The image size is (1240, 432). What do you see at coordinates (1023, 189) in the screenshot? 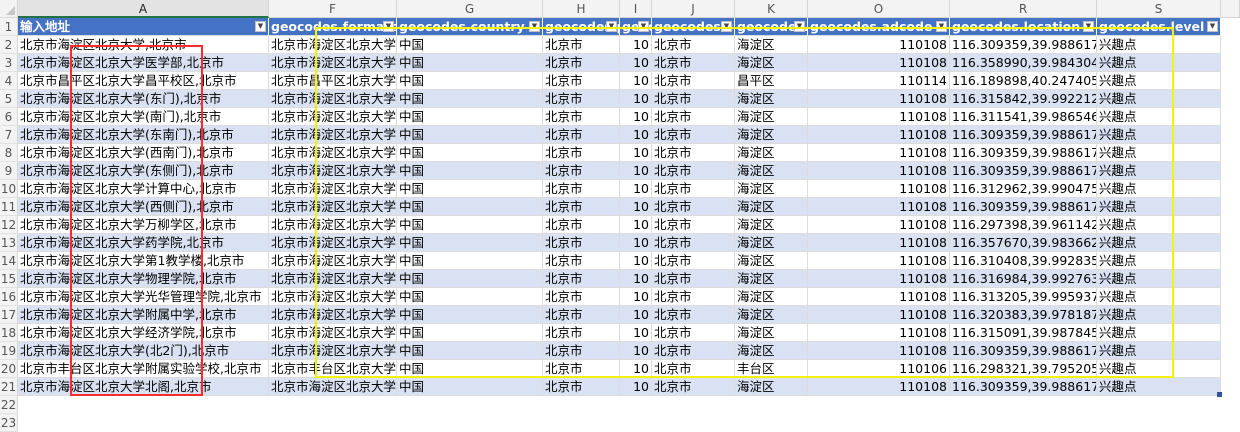
I see `table-cell: 116.312962,39.990475` at bounding box center [1023, 189].